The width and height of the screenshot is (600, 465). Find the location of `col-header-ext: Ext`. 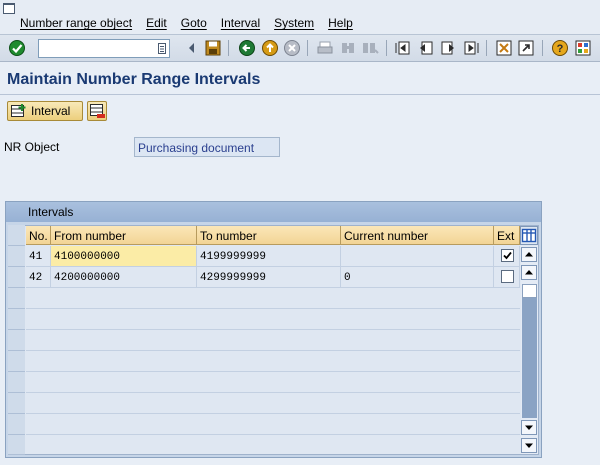

col-header-ext: Ext is located at coordinates (507, 235).